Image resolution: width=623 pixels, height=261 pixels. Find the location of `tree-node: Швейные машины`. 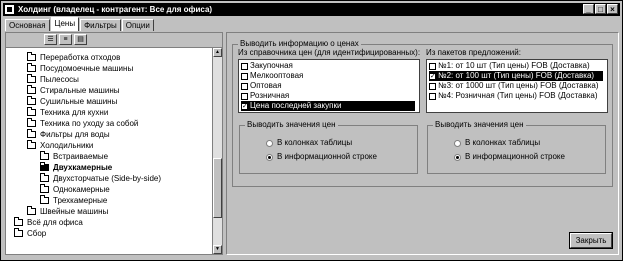

tree-node: Швейные машины is located at coordinates (67, 211).